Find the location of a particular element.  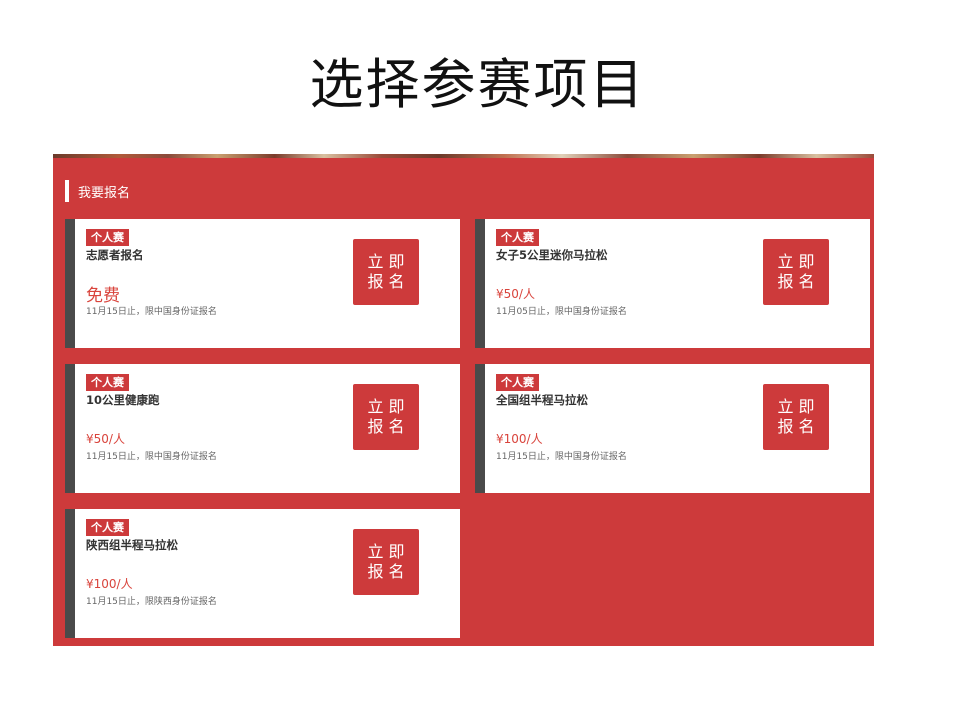

event-name: 女子5公里迷你马拉松 is located at coordinates (552, 255).